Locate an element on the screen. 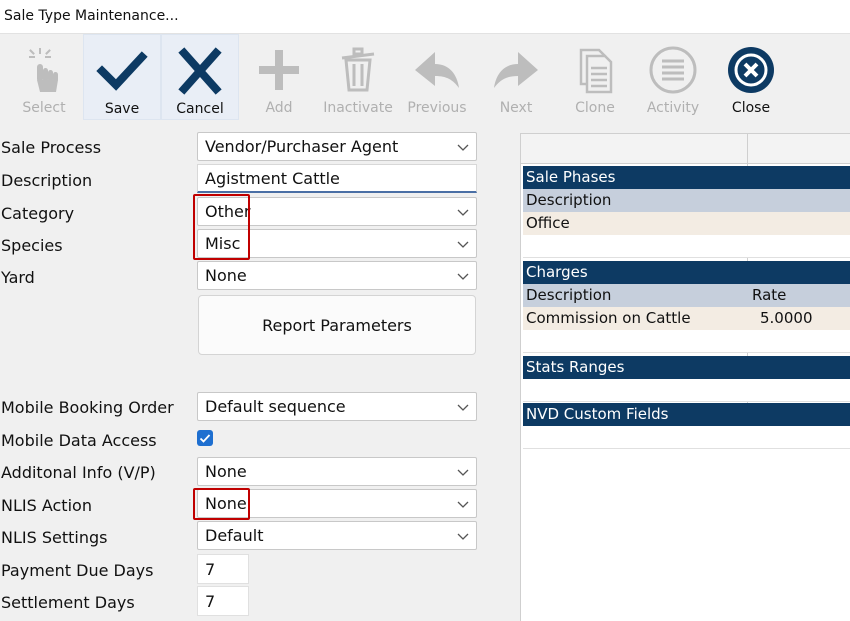 The height and width of the screenshot is (621, 850). previous-label: Previous is located at coordinates (437, 108).